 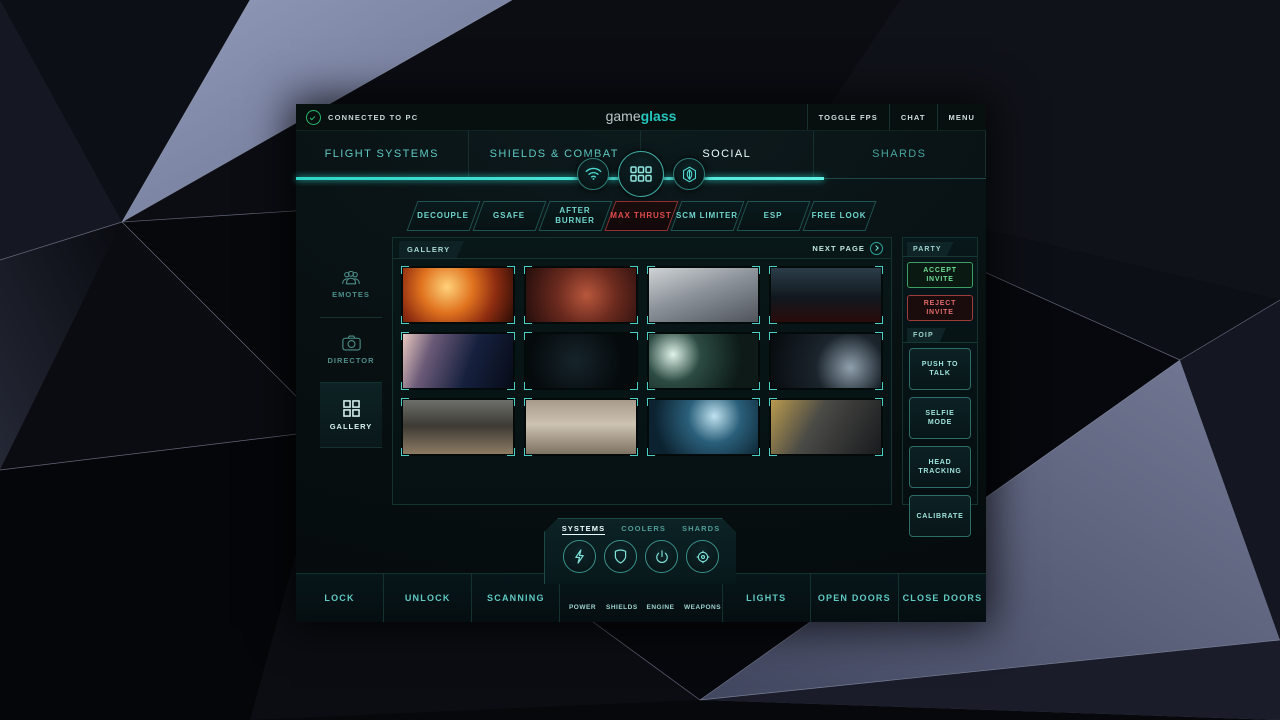 I want to click on hud-tab-systems: SYSTEMS, so click(x=583, y=529).